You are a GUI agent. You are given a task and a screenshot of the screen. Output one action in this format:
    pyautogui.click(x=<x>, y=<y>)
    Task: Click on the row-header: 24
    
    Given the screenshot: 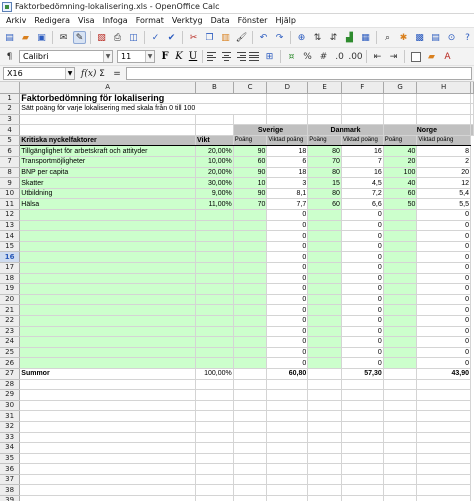 What is the action you would take?
    pyautogui.click(x=10, y=342)
    